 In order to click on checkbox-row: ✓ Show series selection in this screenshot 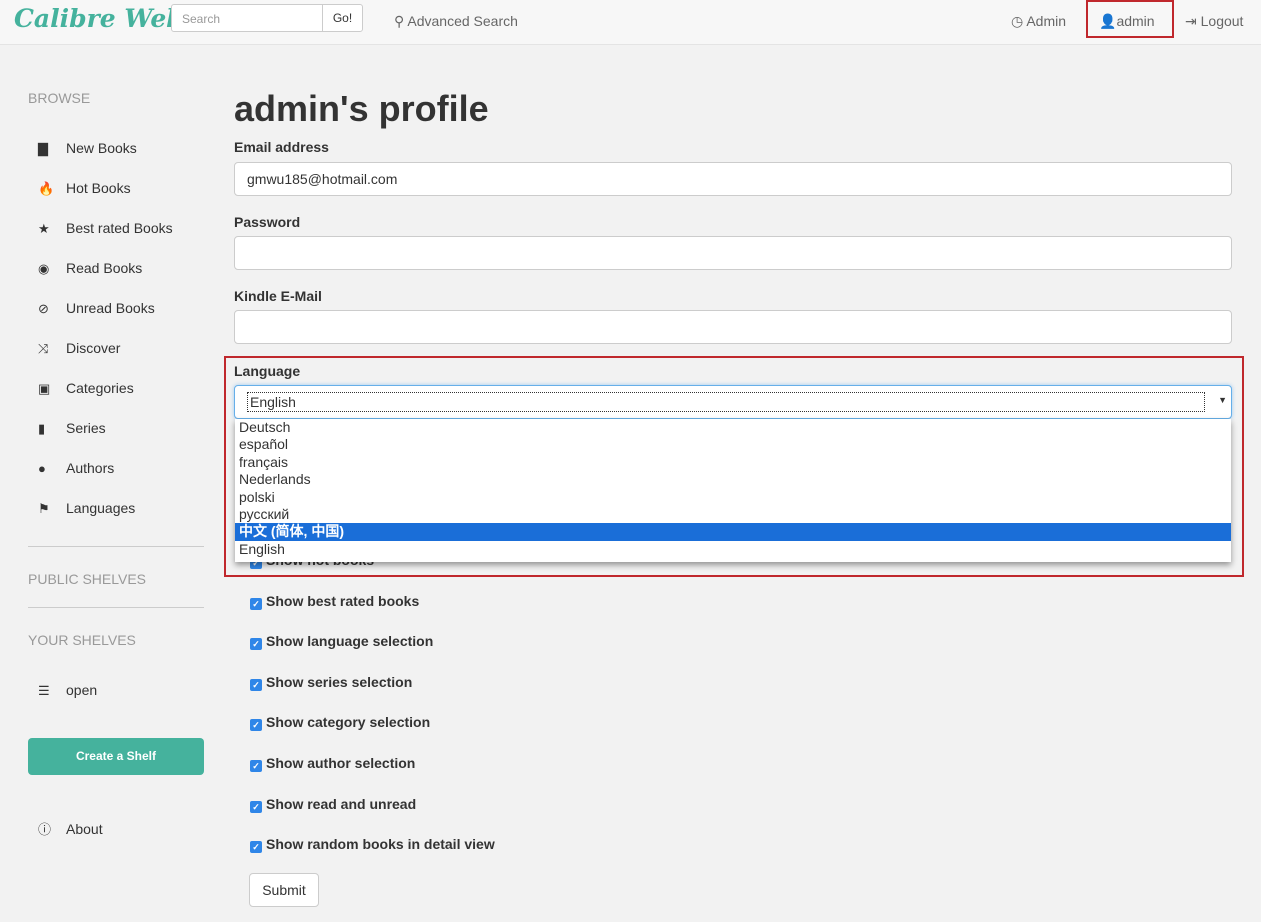, I will do `click(331, 682)`.